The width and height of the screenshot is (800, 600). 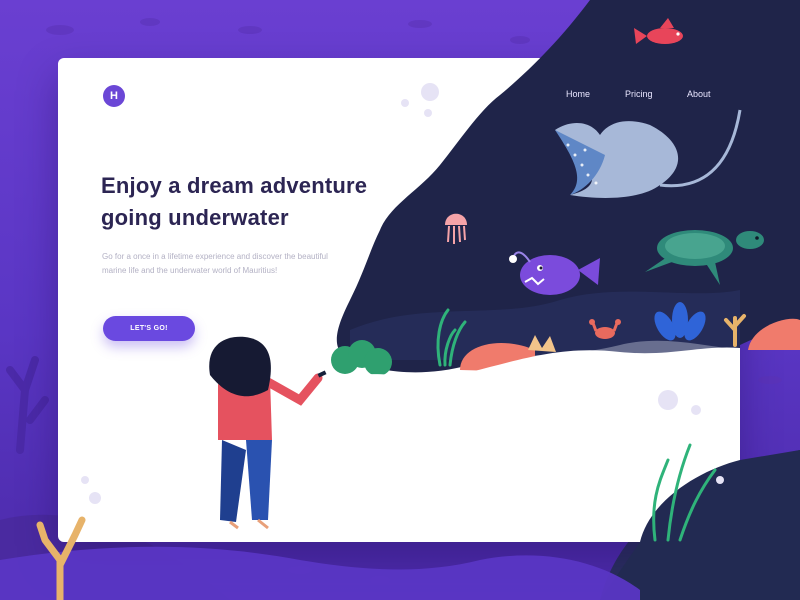 What do you see at coordinates (639, 94) in the screenshot?
I see `nav-item-pricing: Pricing` at bounding box center [639, 94].